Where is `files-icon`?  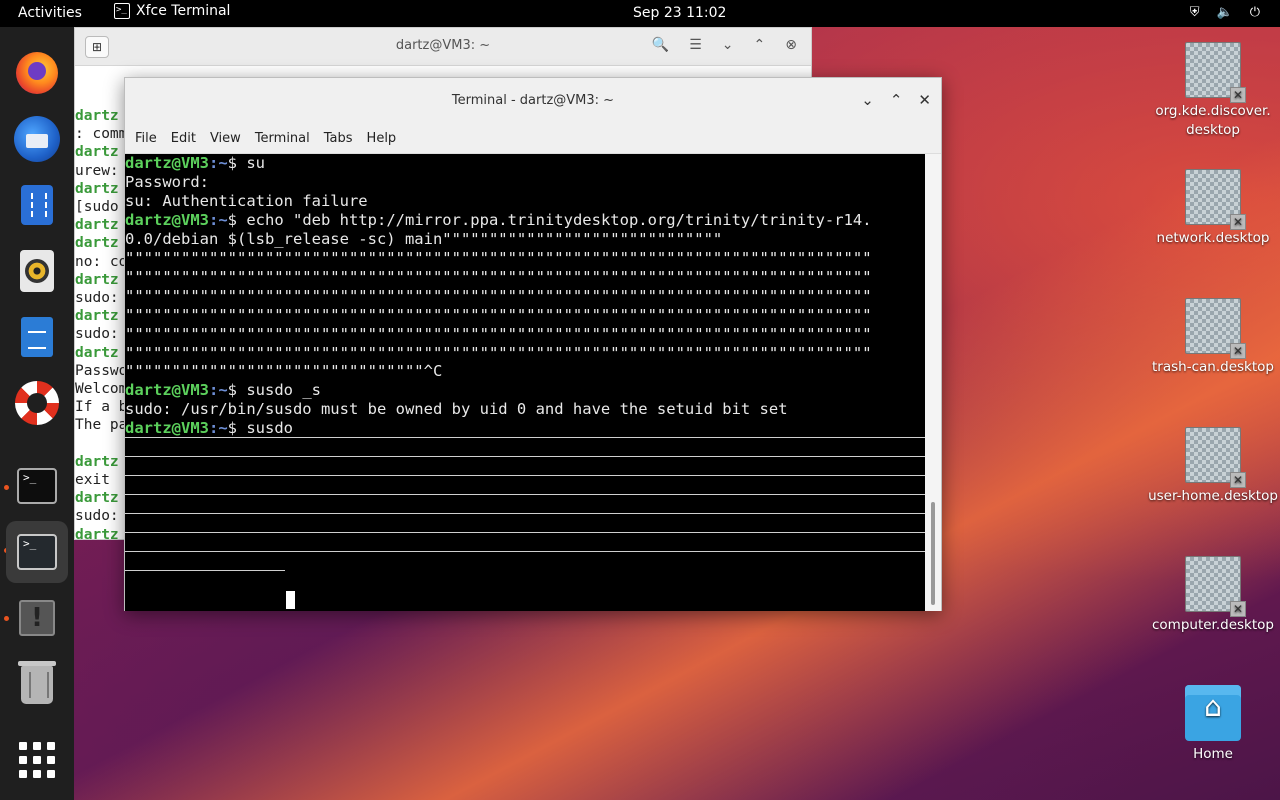 files-icon is located at coordinates (37, 205).